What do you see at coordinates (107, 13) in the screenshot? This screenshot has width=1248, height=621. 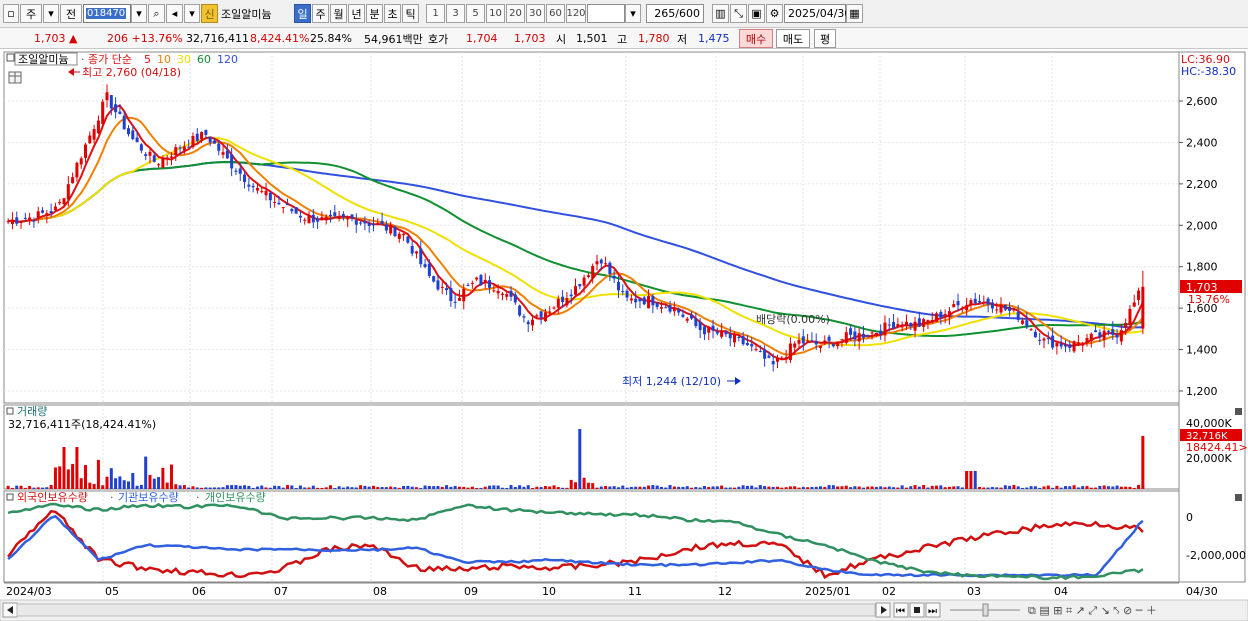 I see `stock-code-input: 018470` at bounding box center [107, 13].